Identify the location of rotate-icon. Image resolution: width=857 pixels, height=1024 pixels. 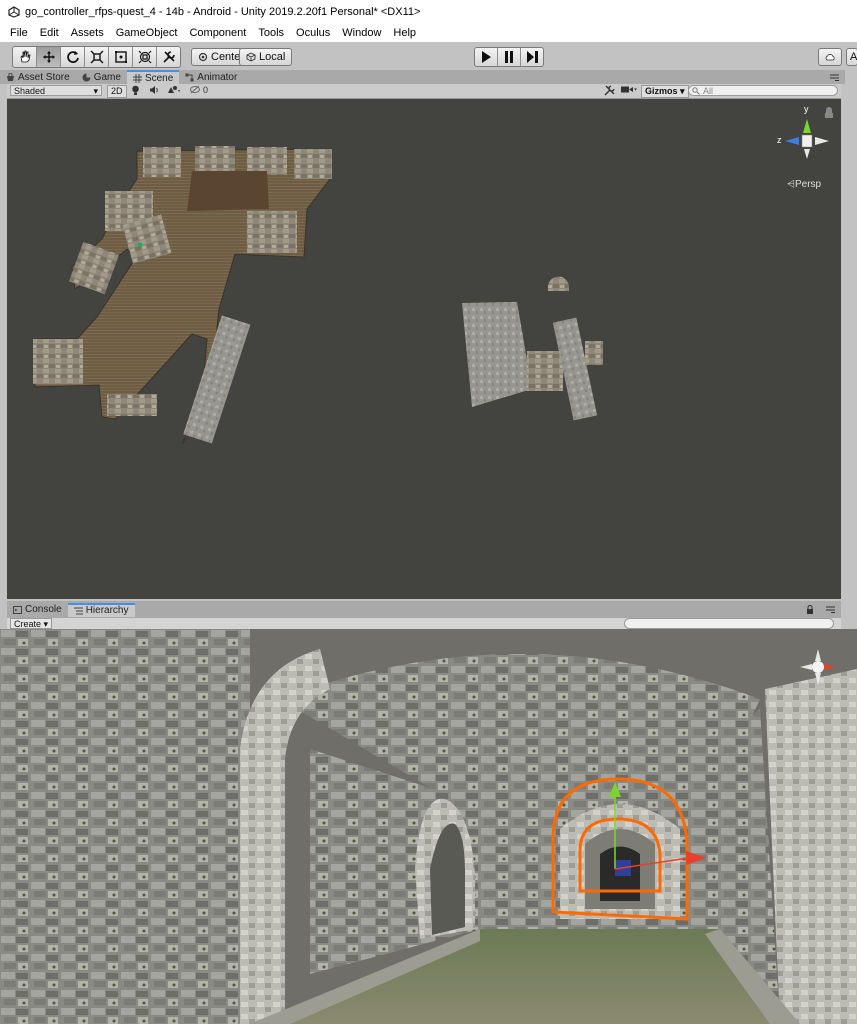
(72, 57).